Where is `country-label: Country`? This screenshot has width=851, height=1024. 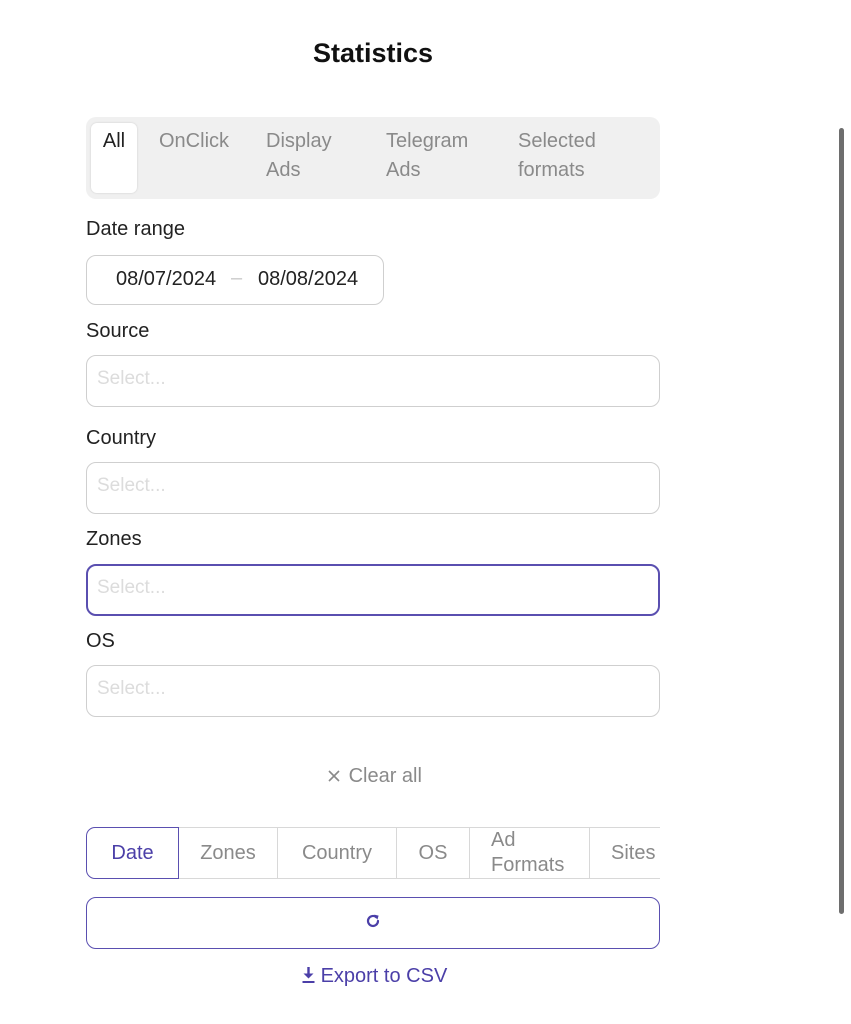 country-label: Country is located at coordinates (121, 438).